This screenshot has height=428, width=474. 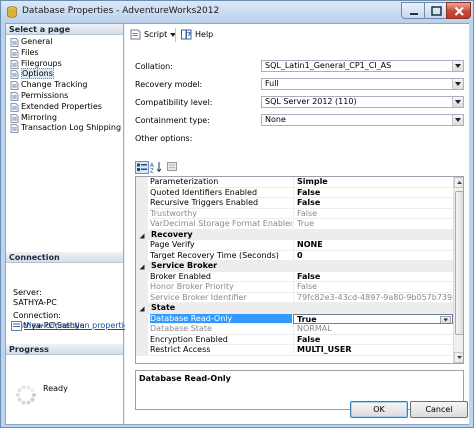 I want to click on property-name: Database State, so click(x=221, y=329).